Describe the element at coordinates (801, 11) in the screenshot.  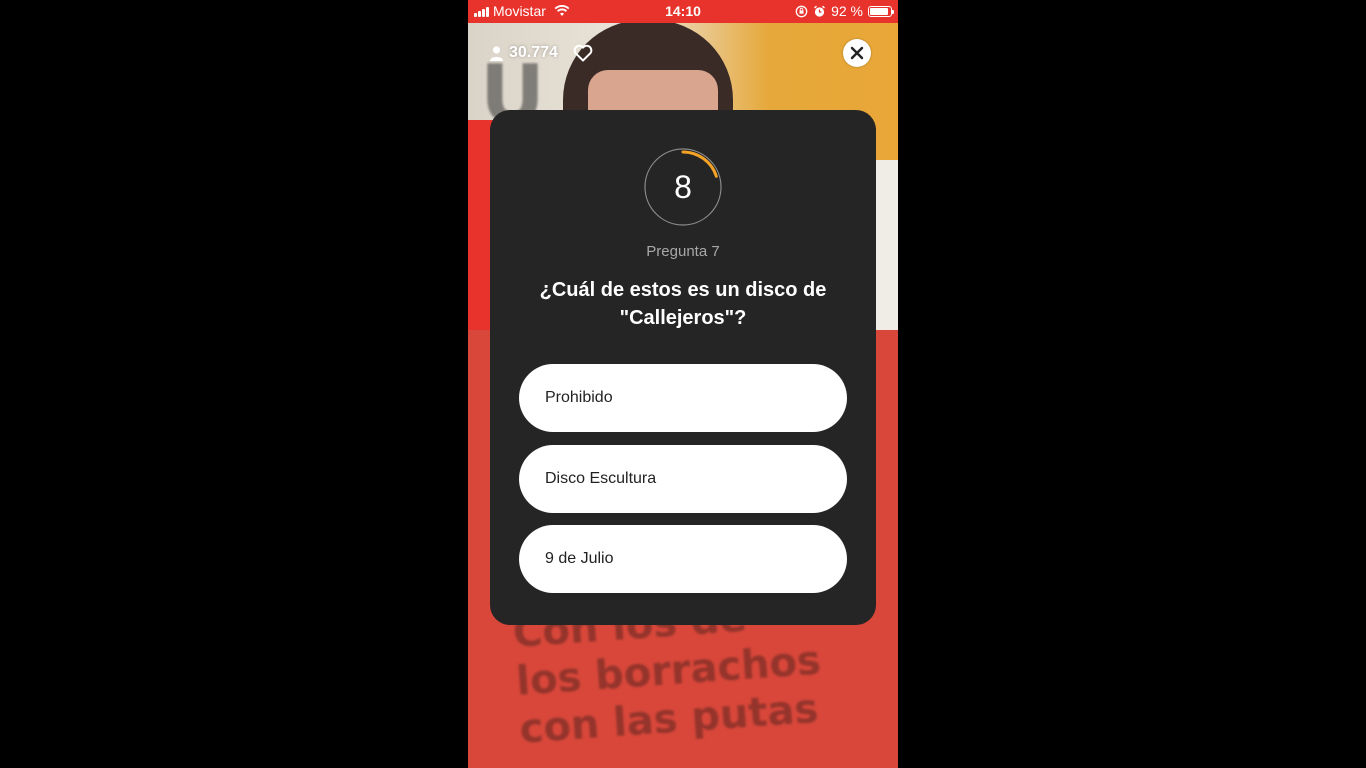
I see `orientation-lock-icon` at that location.